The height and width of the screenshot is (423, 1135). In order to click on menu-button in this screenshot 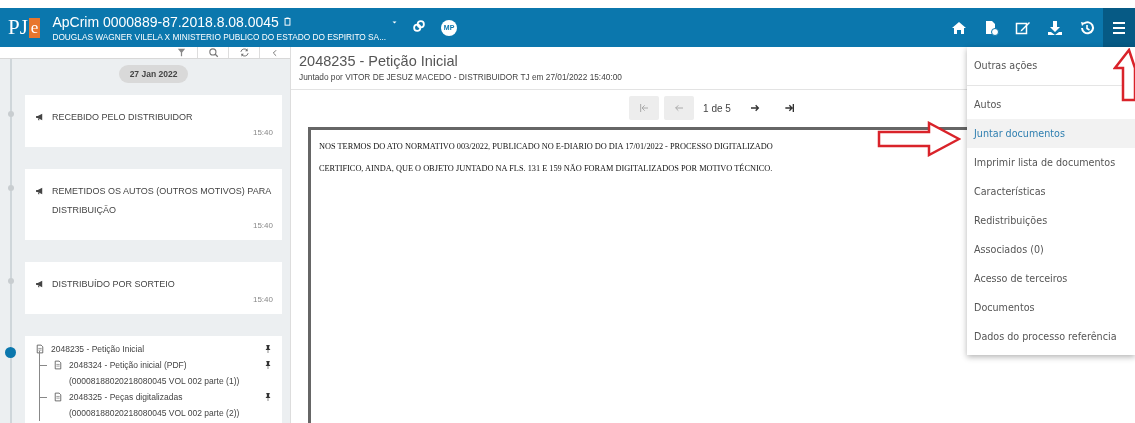, I will do `click(1119, 27)`.